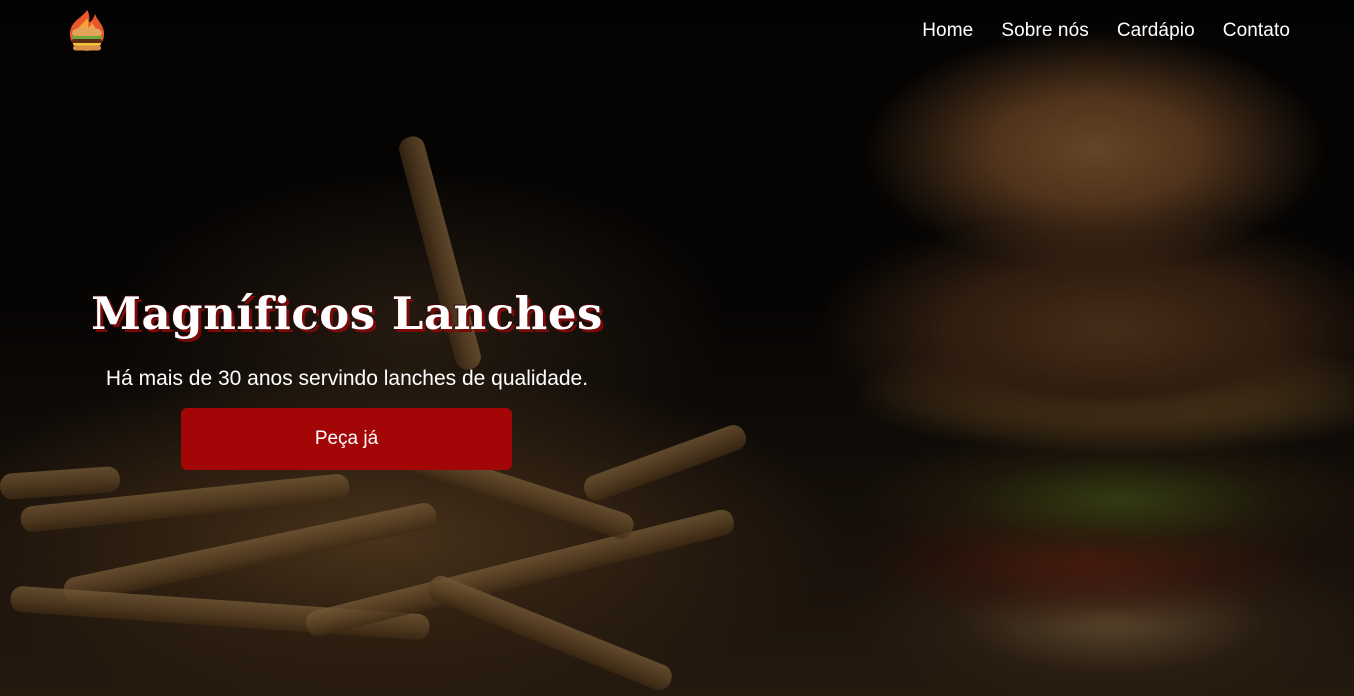 This screenshot has width=1354, height=696. I want to click on nav-link-cardapio: Cardápio, so click(1156, 31).